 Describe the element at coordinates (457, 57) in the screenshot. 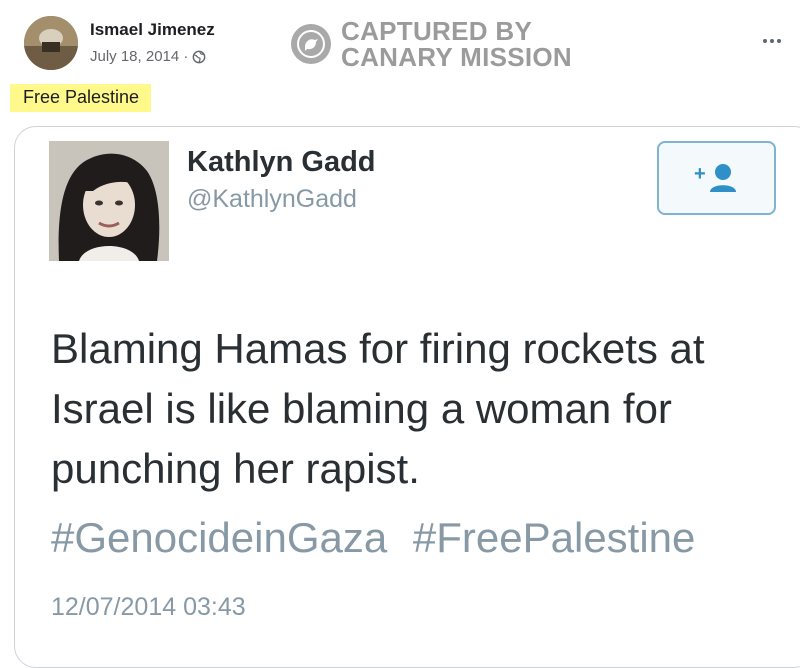

I see `watermark-line-2: CANARY MISSION` at that location.